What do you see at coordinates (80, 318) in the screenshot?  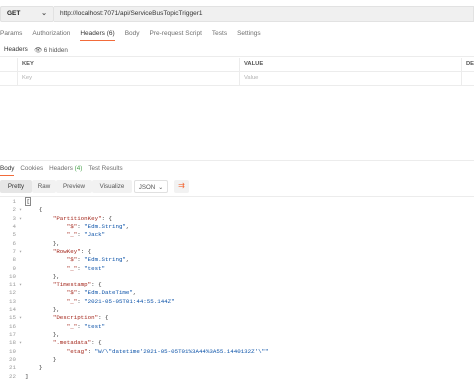 I see `code-text: "Description": {` at bounding box center [80, 318].